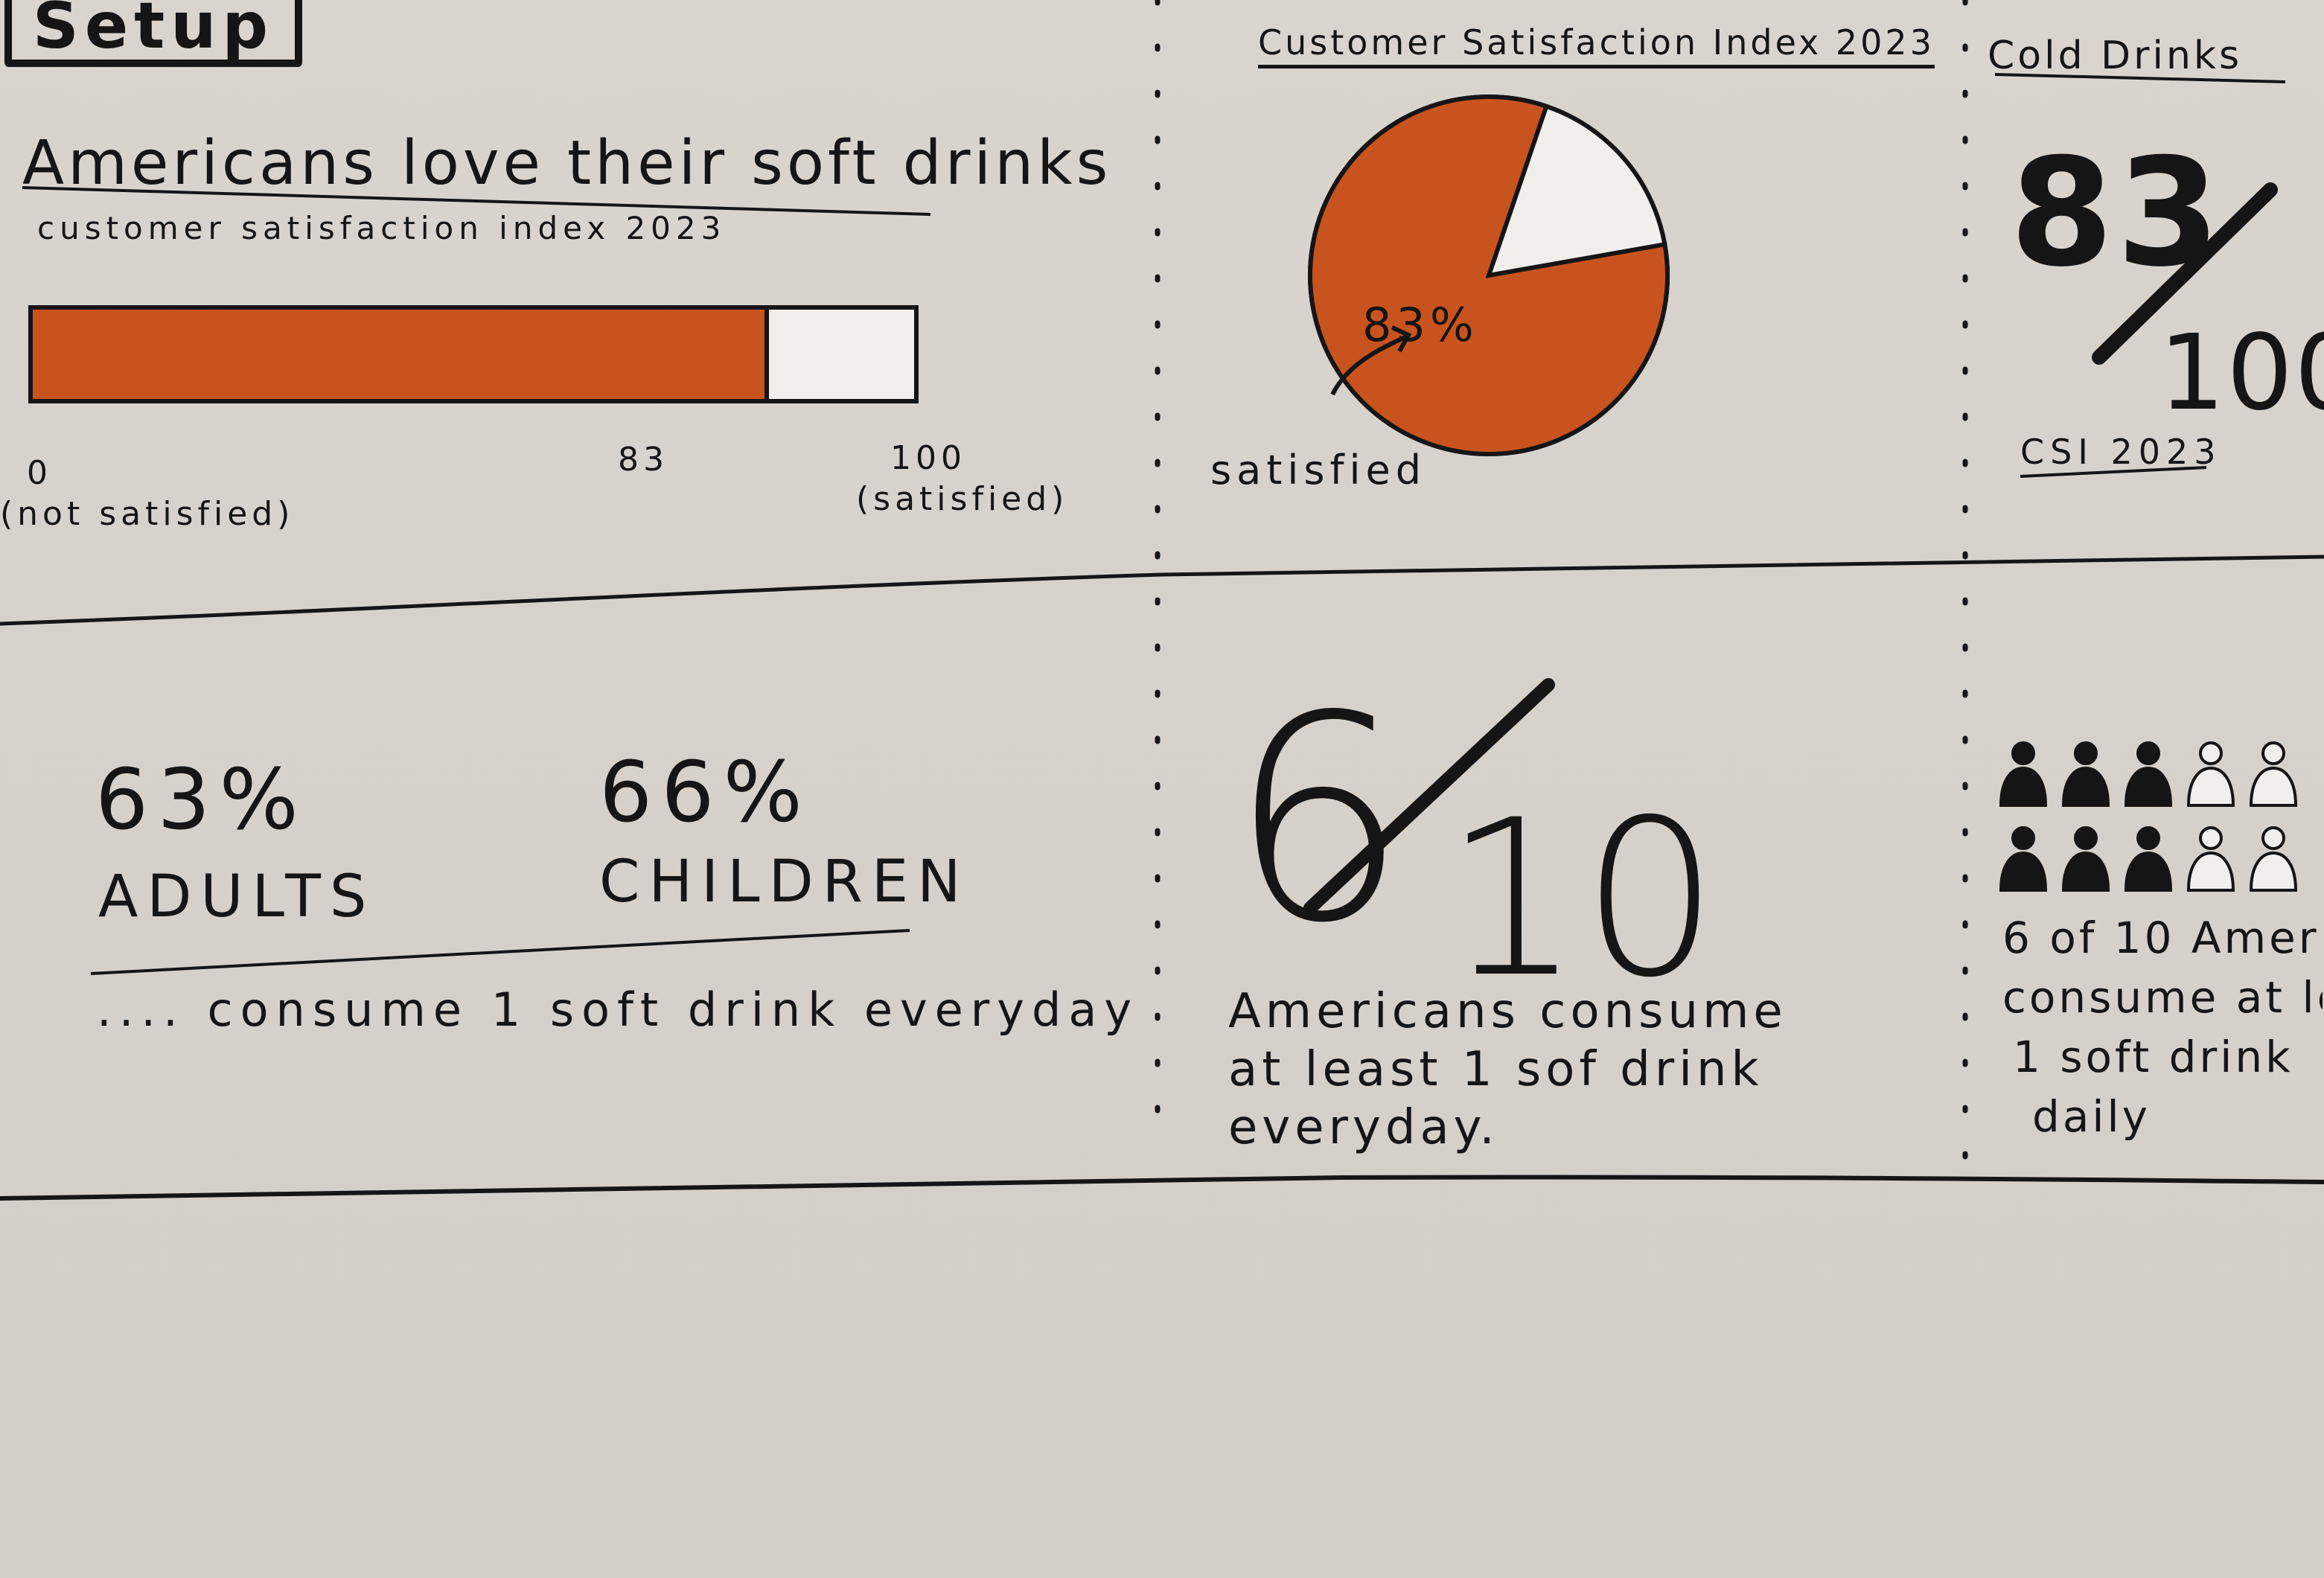 This screenshot has height=1578, width=2324. What do you see at coordinates (785, 883) in the screenshot?
I see `children-label: CHILDREN` at bounding box center [785, 883].